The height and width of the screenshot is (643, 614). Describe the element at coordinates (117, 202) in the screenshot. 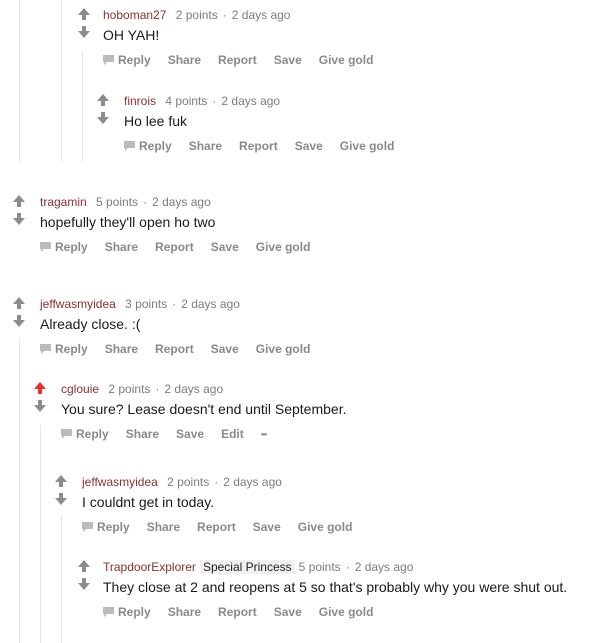

I see `score: 5 points` at that location.